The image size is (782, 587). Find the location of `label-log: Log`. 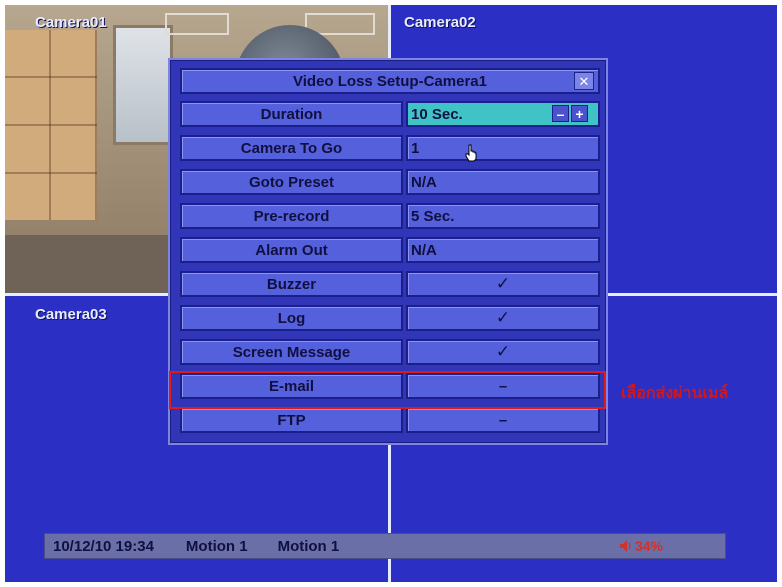

label-log: Log is located at coordinates (291, 318).